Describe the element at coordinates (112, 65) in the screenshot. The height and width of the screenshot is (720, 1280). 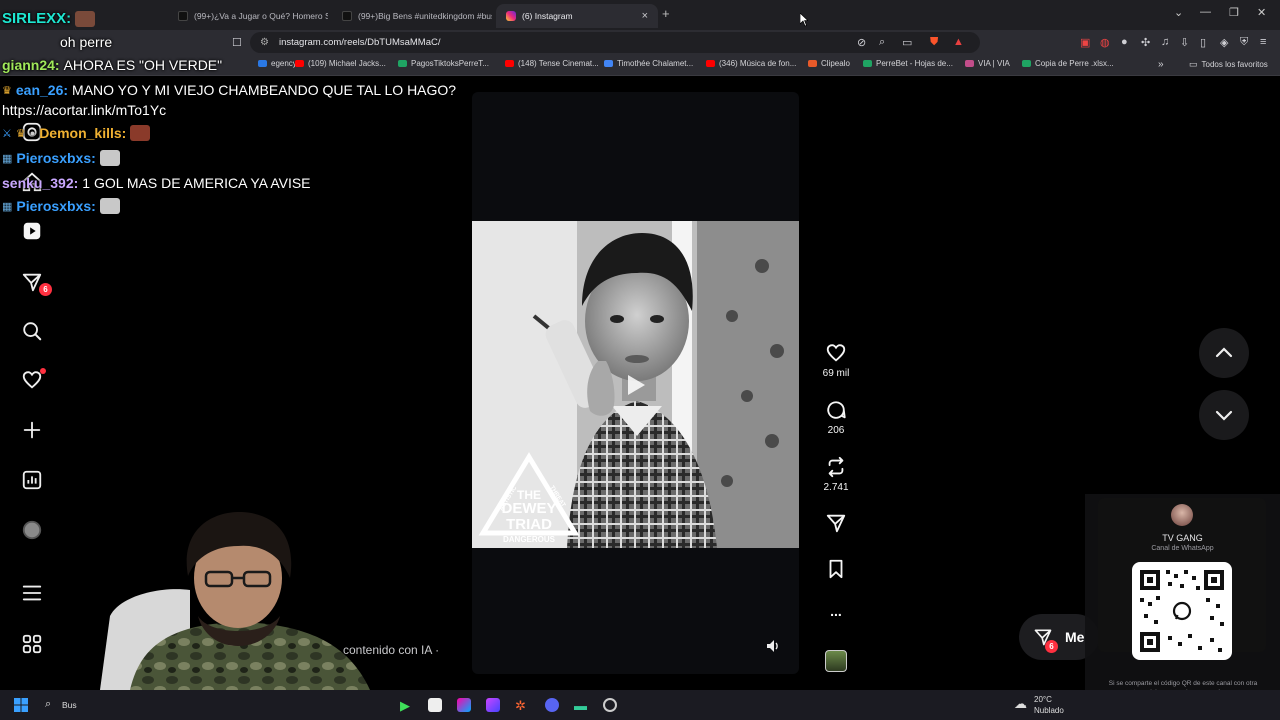
I see `chat-message: giann24: AHORA ES "OH VERDE"` at that location.